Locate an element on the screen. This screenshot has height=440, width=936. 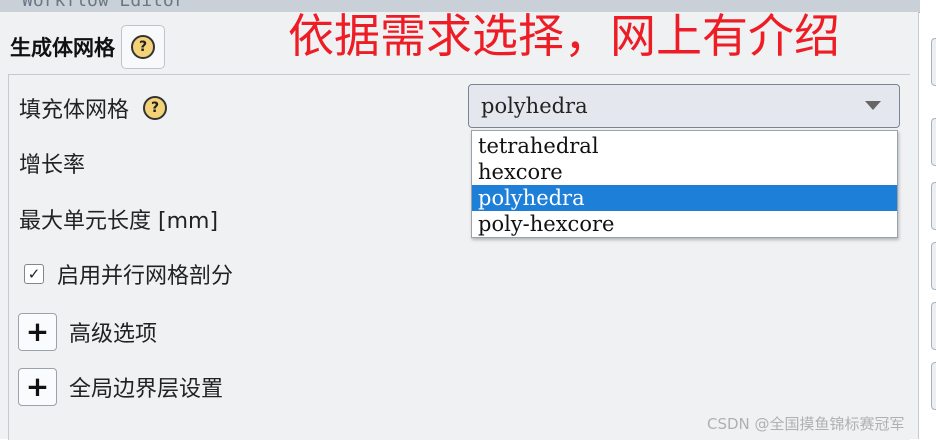
dropdown-option-tetrahedral: tetrahedral is located at coordinates (684, 146).